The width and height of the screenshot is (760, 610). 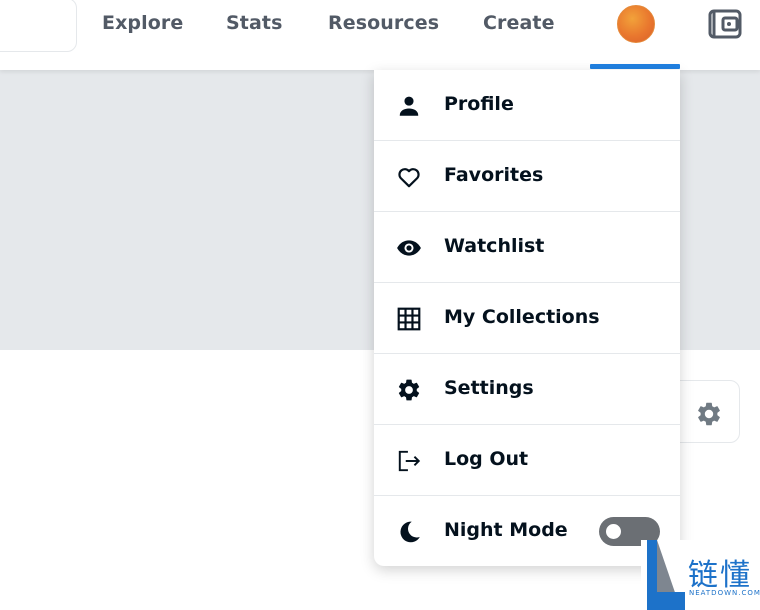 I want to click on menu-item-night-mode: Night Mode, so click(x=527, y=531).